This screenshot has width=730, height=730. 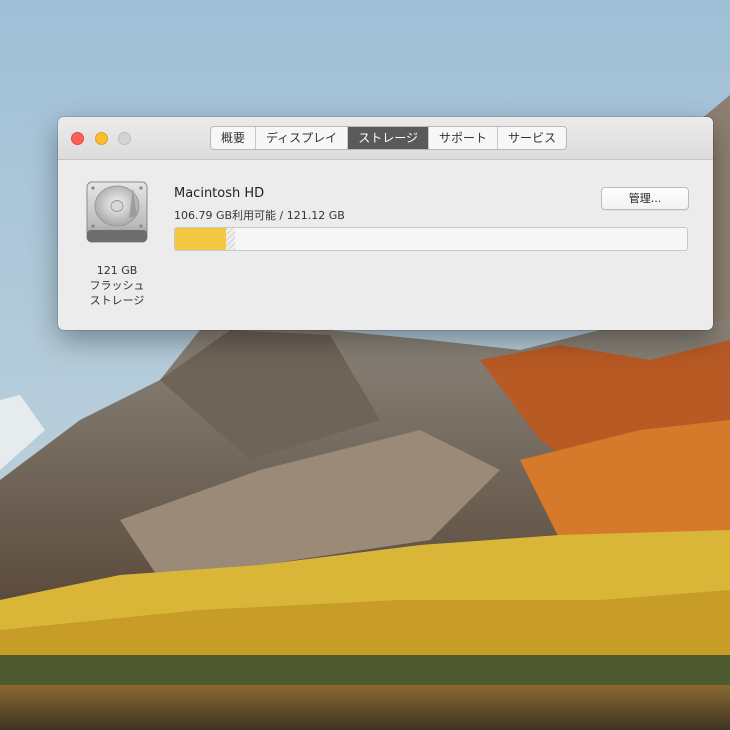 What do you see at coordinates (77, 138) in the screenshot?
I see `close-button` at bounding box center [77, 138].